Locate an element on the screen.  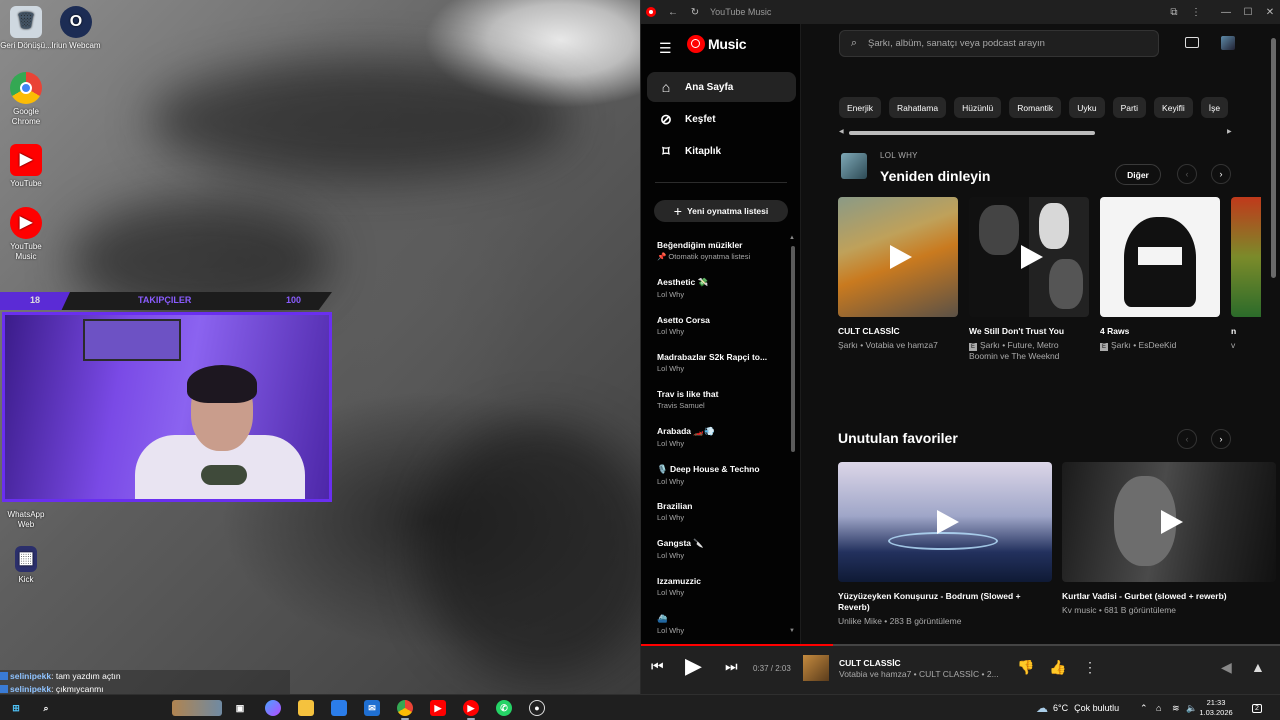
task-view-icon: ▣ is located at coordinates (240, 708).